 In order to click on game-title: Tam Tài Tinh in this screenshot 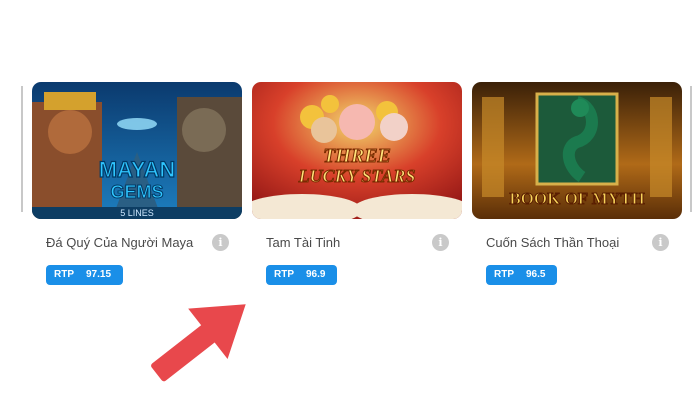, I will do `click(303, 242)`.